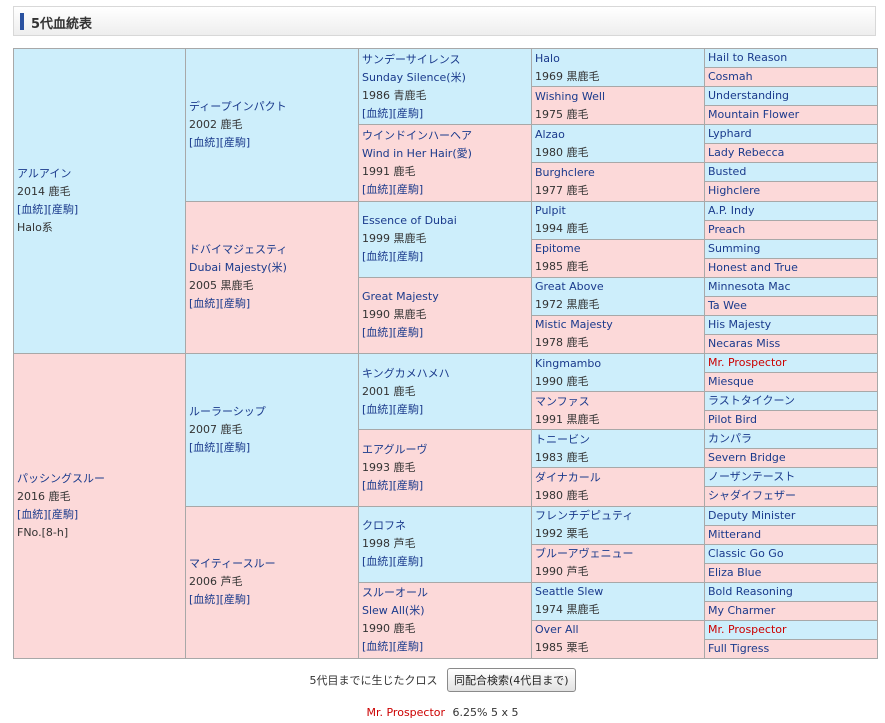 The width and height of the screenshot is (885, 723). I want to click on horse-name-link: Alzao, so click(619, 135).